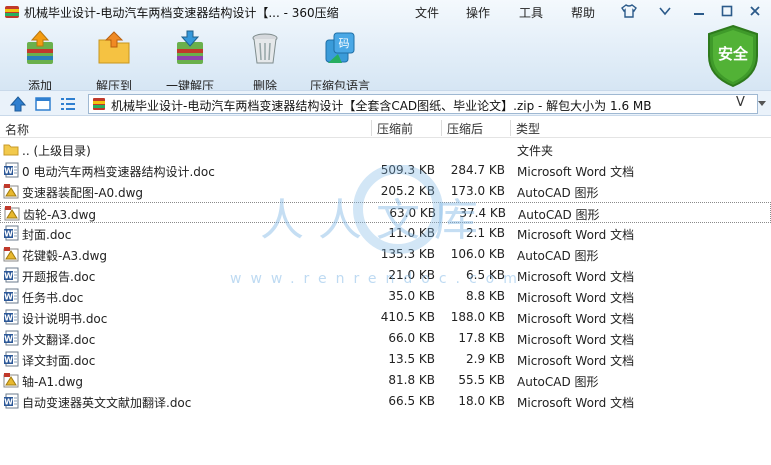 Image resolution: width=771 pixels, height=465 pixels. Describe the element at coordinates (385, 191) in the screenshot. I see `file-row: 变速器装配图-A0.dwg 205.2 KB 173.0 KB AutoCAD 图形` at that location.